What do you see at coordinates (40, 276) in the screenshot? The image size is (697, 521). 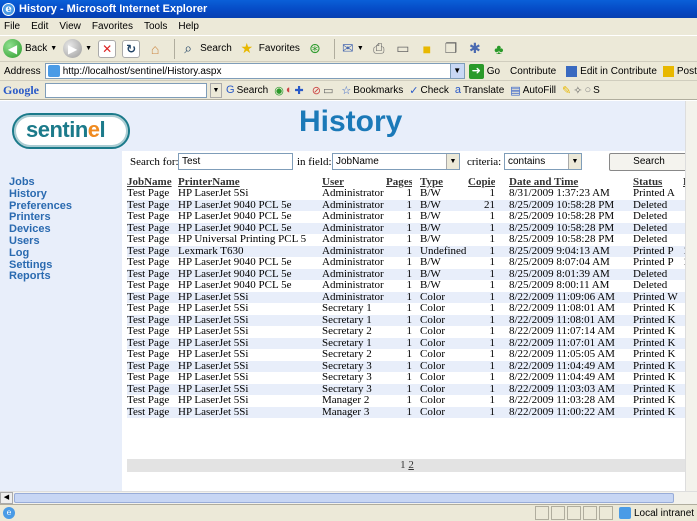 I see `nav-item-reports: Reports` at bounding box center [40, 276].